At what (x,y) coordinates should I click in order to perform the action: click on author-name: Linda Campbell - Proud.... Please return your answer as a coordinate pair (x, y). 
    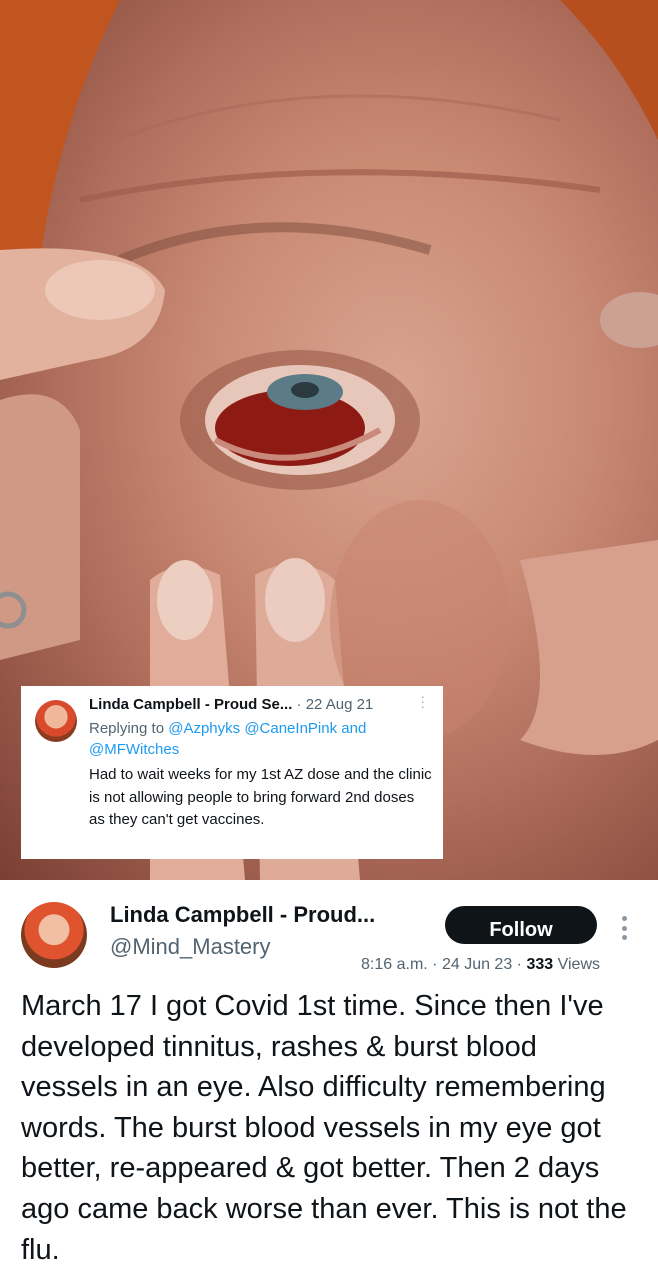
    Looking at the image, I should click on (242, 915).